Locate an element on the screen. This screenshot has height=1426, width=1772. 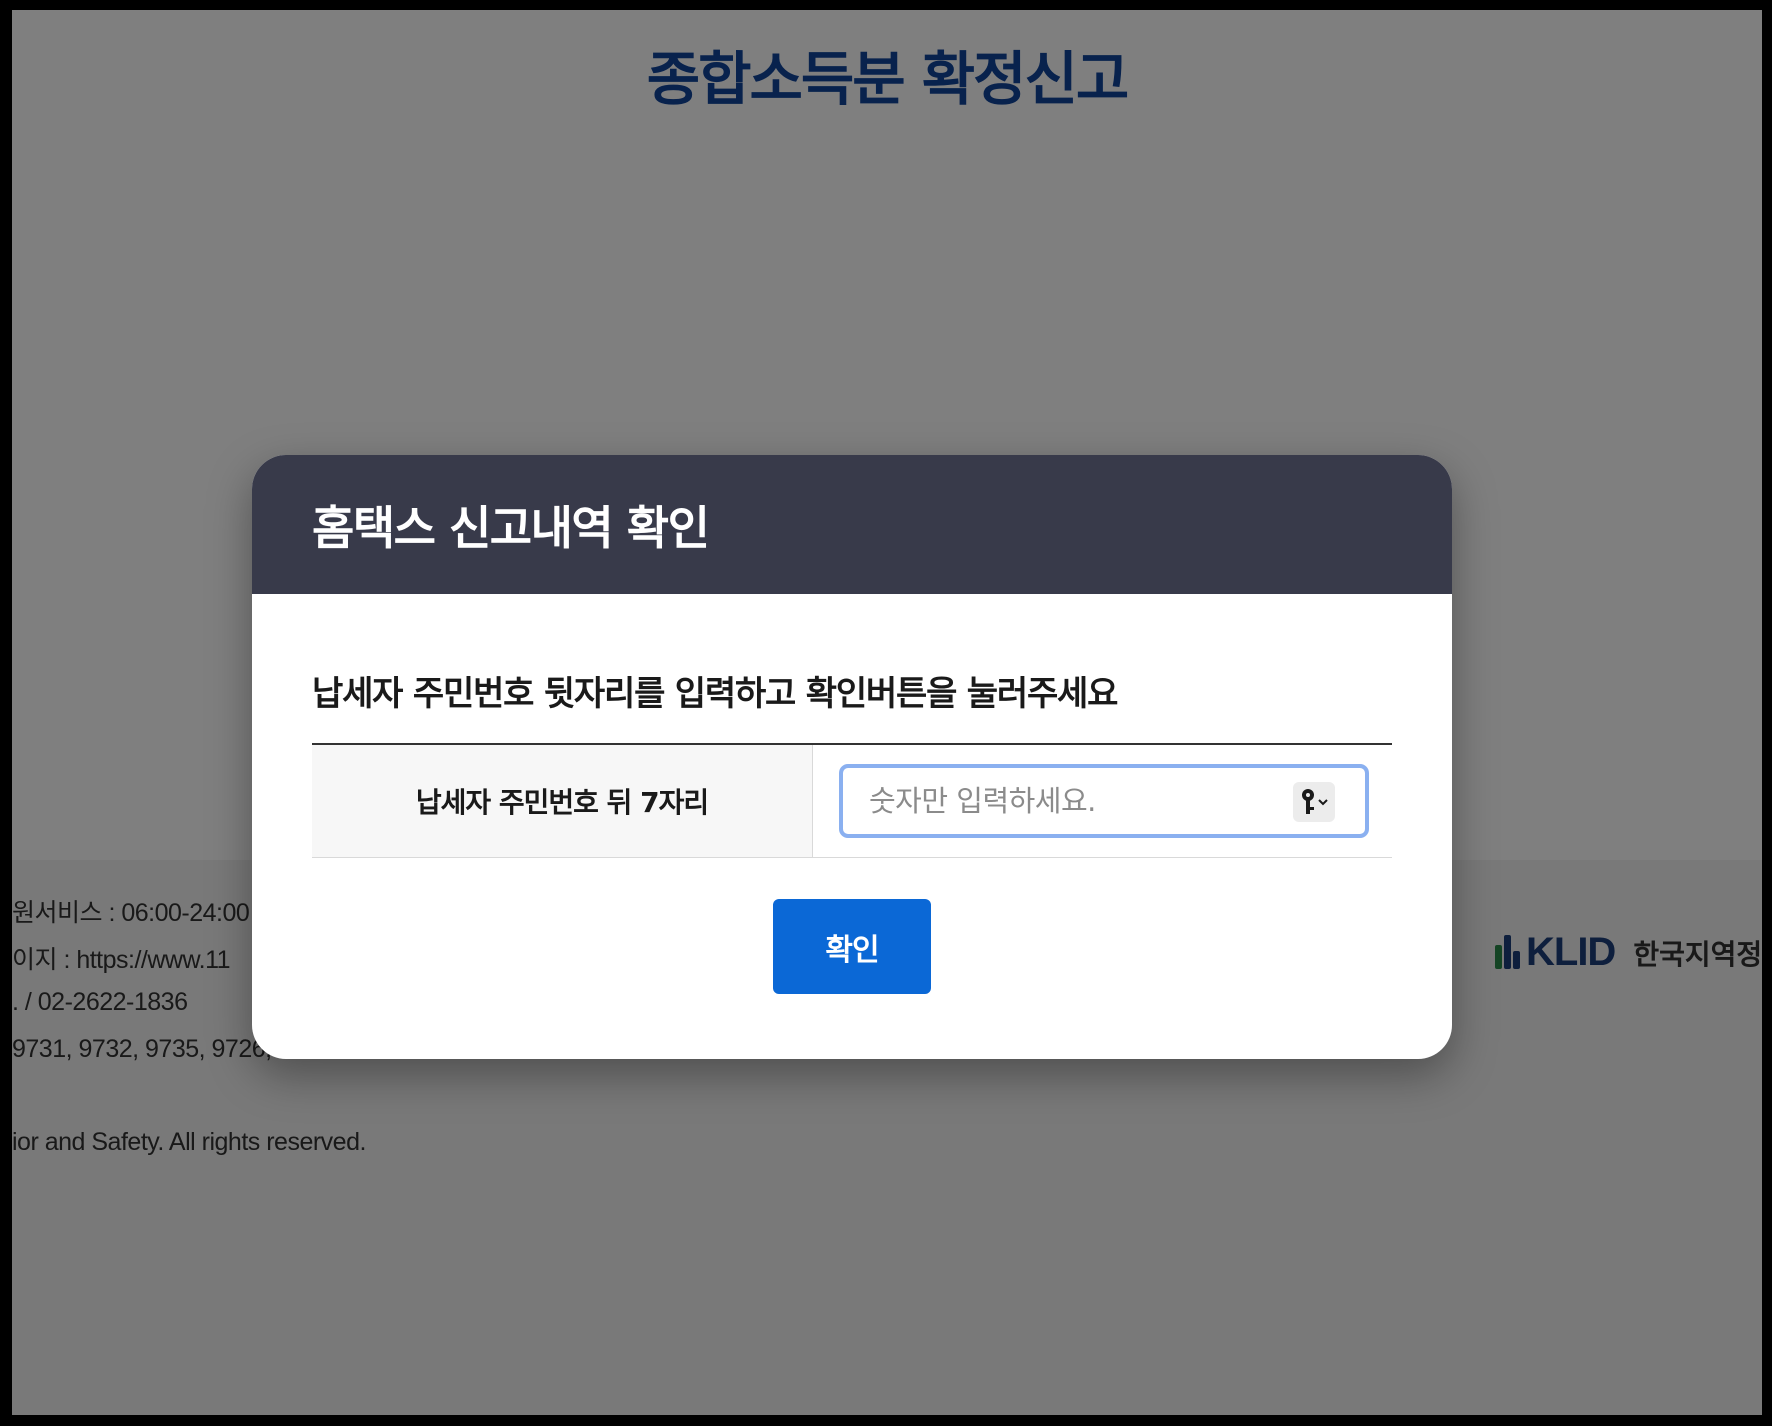
resident-number-field is located at coordinates (1104, 801).